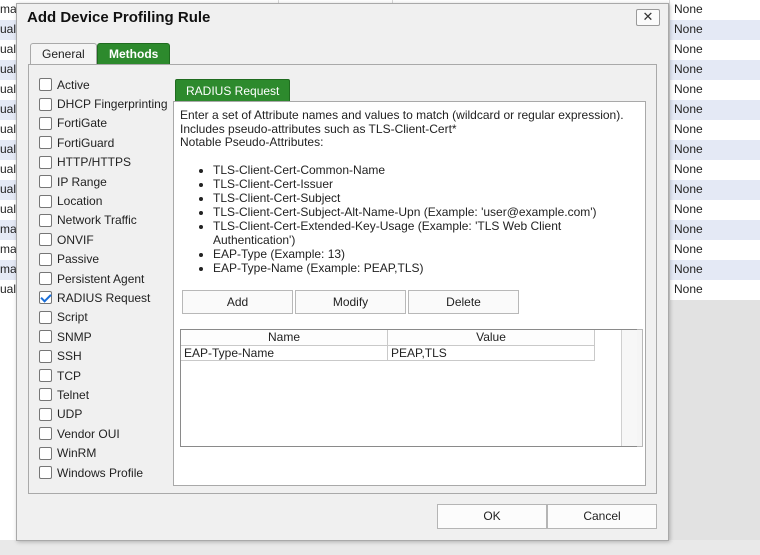 The height and width of the screenshot is (555, 760). What do you see at coordinates (648, 17) in the screenshot?
I see `close-icon: ✕` at bounding box center [648, 17].